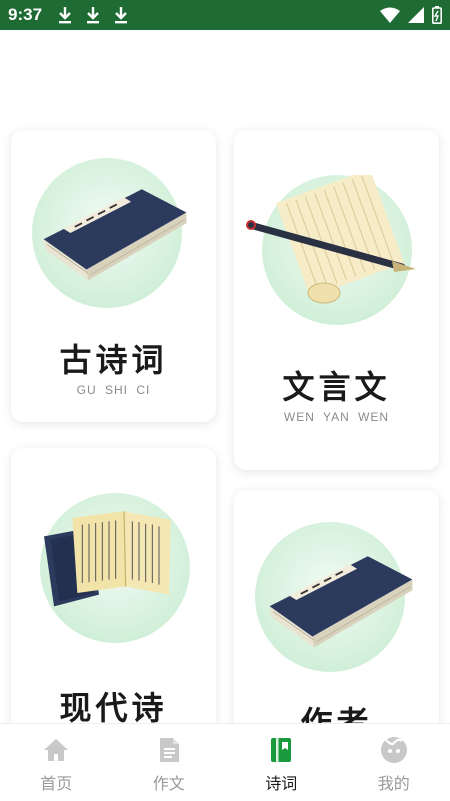 The height and width of the screenshot is (801, 450). Describe the element at coordinates (25, 15) in the screenshot. I see `status-time: 9:37` at that location.